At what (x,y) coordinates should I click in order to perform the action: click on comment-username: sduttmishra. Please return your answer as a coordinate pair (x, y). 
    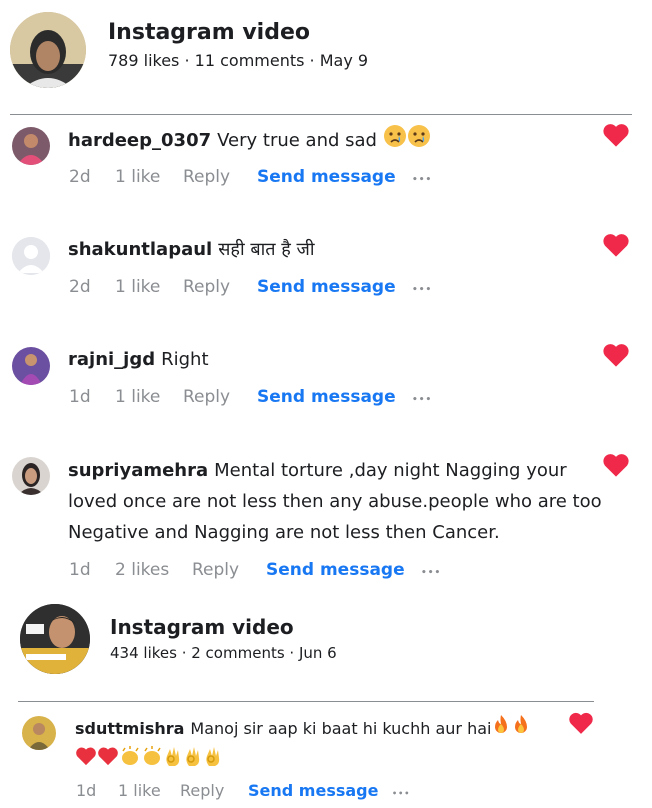
    Looking at the image, I should click on (129, 728).